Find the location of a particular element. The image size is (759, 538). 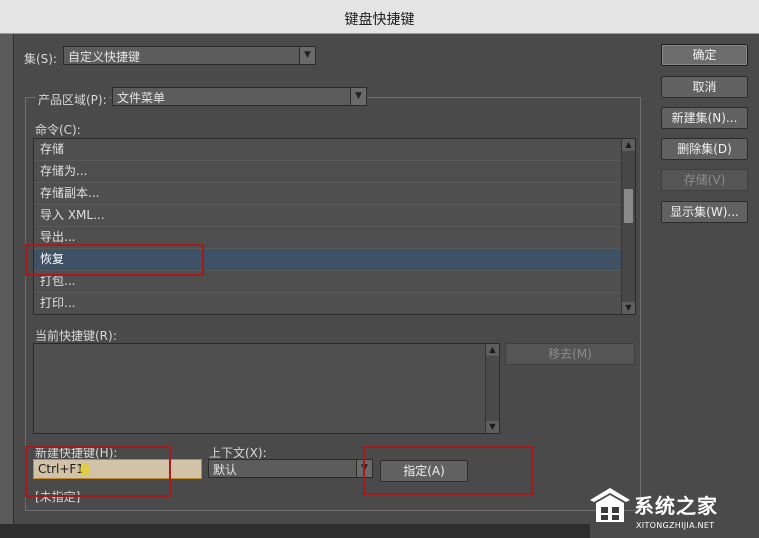

save-set-button: 存储(V) is located at coordinates (704, 180).